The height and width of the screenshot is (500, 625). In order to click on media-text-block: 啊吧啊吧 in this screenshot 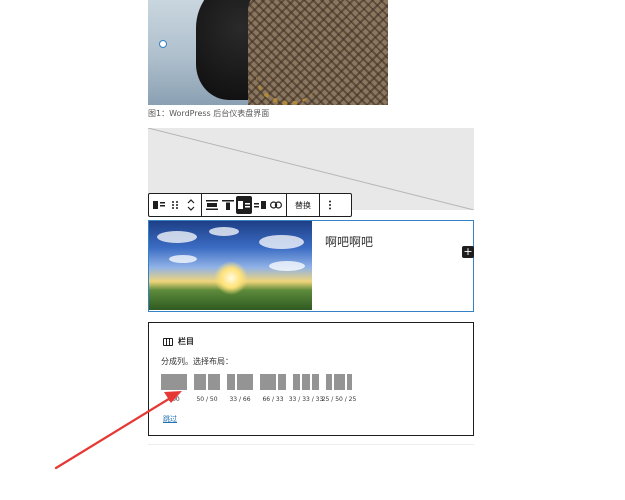, I will do `click(311, 266)`.